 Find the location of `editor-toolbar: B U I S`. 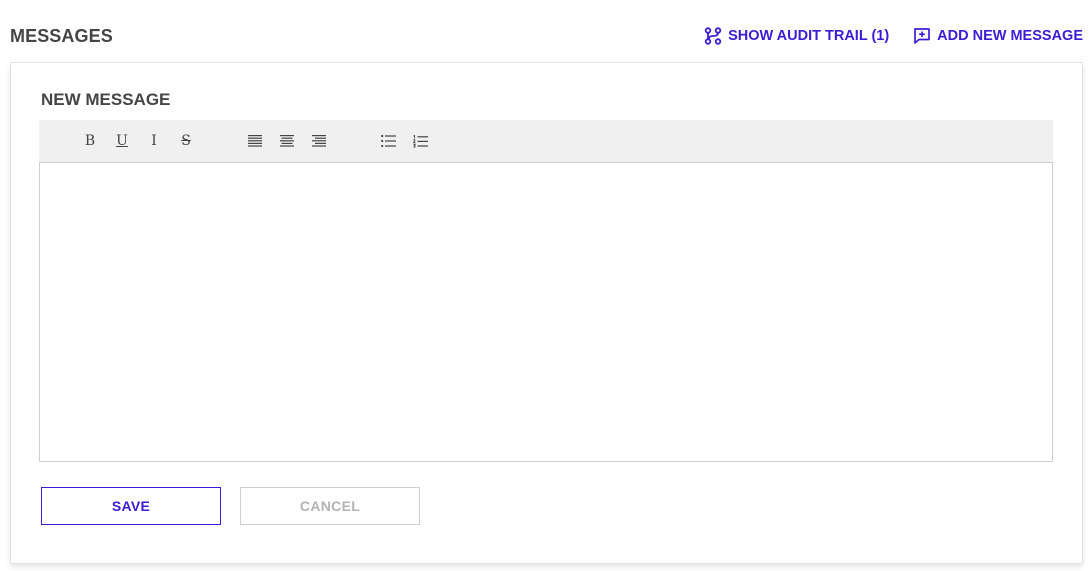

editor-toolbar: B U I S is located at coordinates (546, 141).